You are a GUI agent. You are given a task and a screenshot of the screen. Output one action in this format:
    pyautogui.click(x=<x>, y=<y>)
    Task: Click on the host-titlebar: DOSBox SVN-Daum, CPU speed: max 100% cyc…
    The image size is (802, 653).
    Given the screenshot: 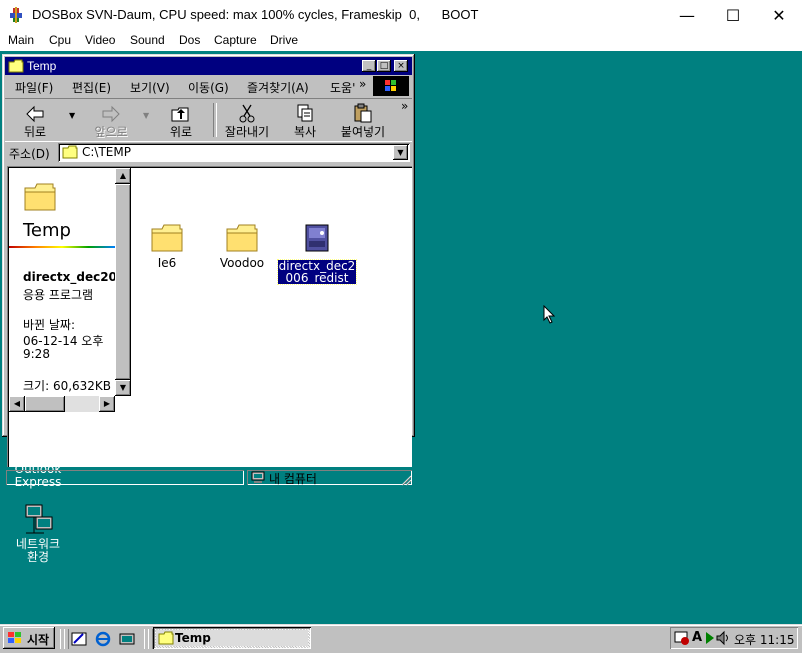 What is the action you would take?
    pyautogui.click(x=401, y=16)
    